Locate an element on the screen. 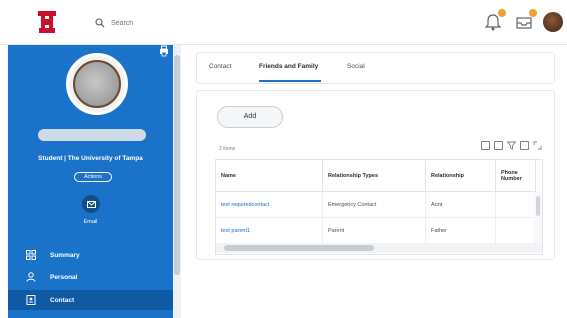 This screenshot has height=318, width=567. table-cell: Emergency Contact is located at coordinates (374, 205).